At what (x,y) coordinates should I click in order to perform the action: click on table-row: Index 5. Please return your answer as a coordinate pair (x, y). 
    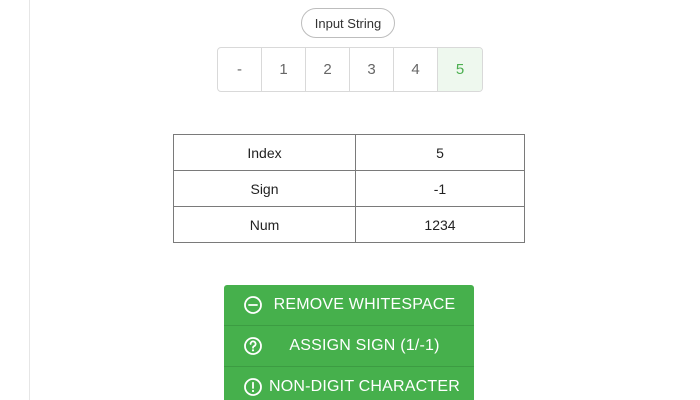
    Looking at the image, I should click on (349, 152).